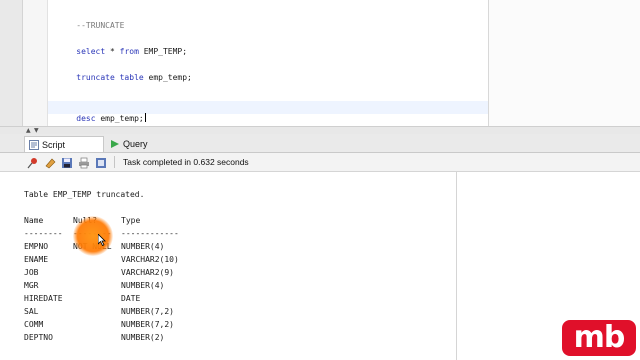 Image resolution: width=640 pixels, height=360 pixels. What do you see at coordinates (320, 162) in the screenshot?
I see `output-toolbar: Task completed in 0.632 seconds` at bounding box center [320, 162].